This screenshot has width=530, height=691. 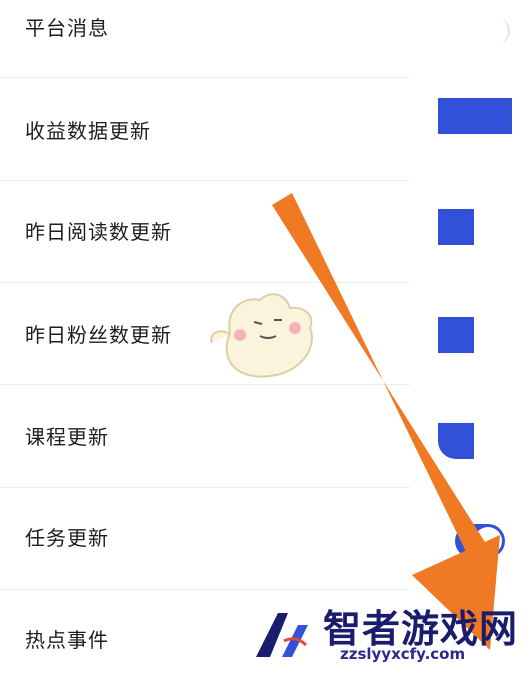 I want to click on setting-label: 昨日阅读数更新, so click(x=98, y=232).